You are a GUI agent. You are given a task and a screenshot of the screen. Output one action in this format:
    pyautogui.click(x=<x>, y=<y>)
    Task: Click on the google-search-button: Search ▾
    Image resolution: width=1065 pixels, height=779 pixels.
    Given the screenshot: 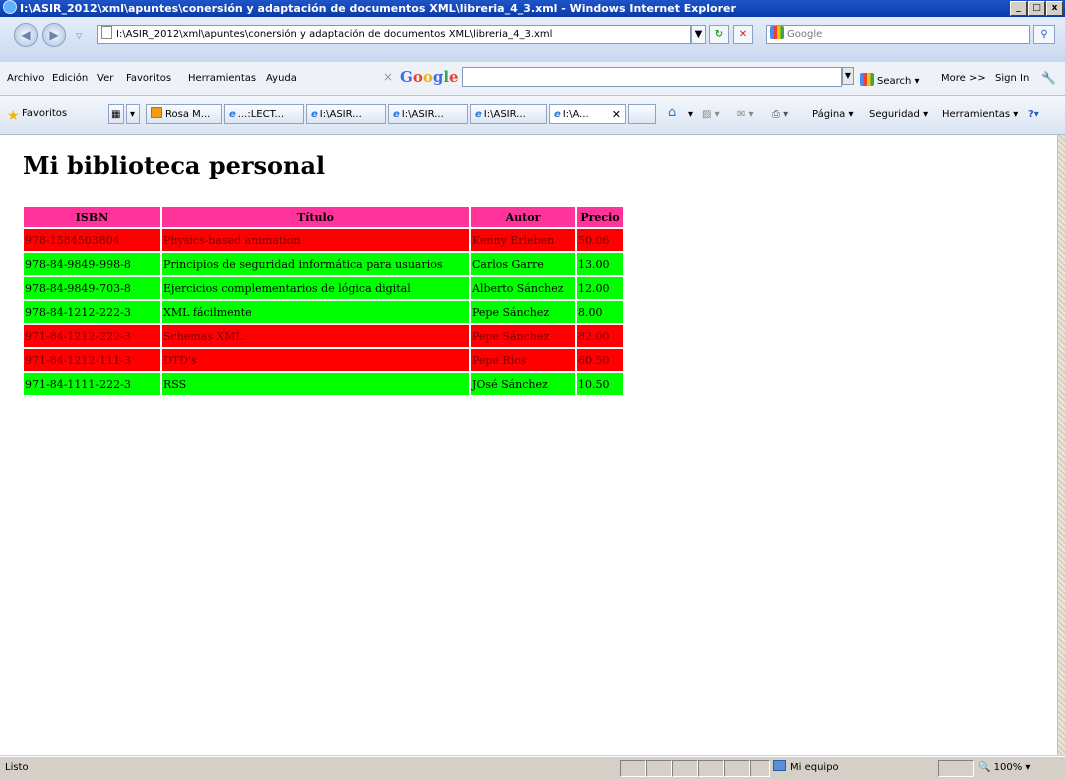 What is the action you would take?
    pyautogui.click(x=888, y=80)
    